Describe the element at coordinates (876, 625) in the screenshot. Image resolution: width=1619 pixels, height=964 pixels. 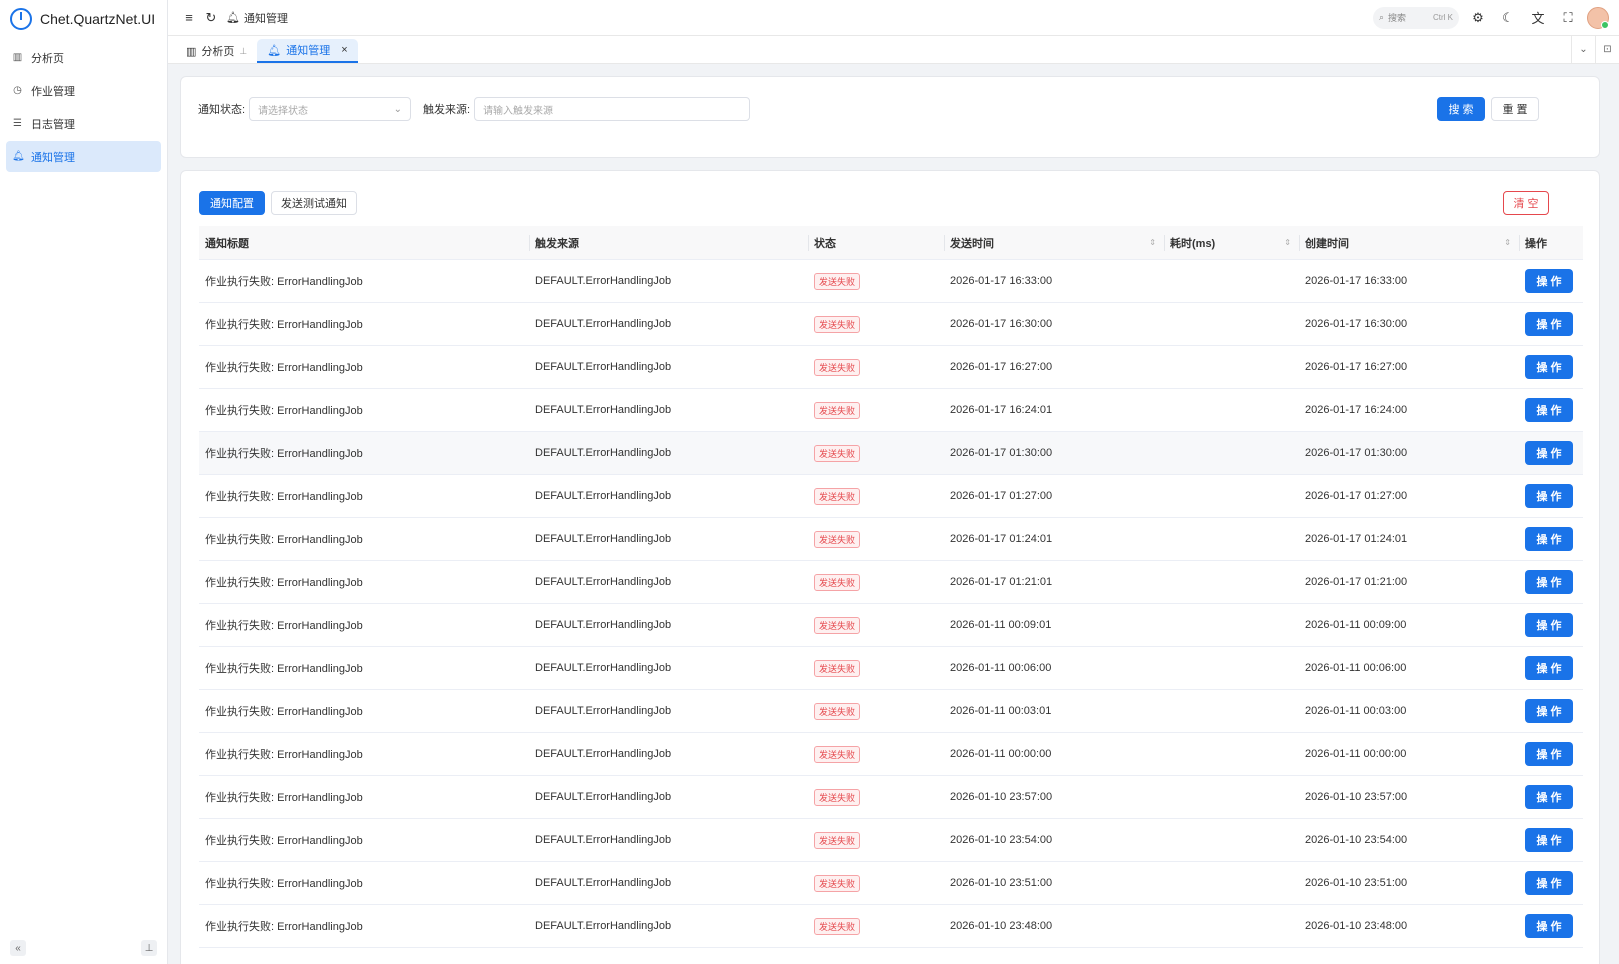
I see `cell-status: 发送失败` at that location.